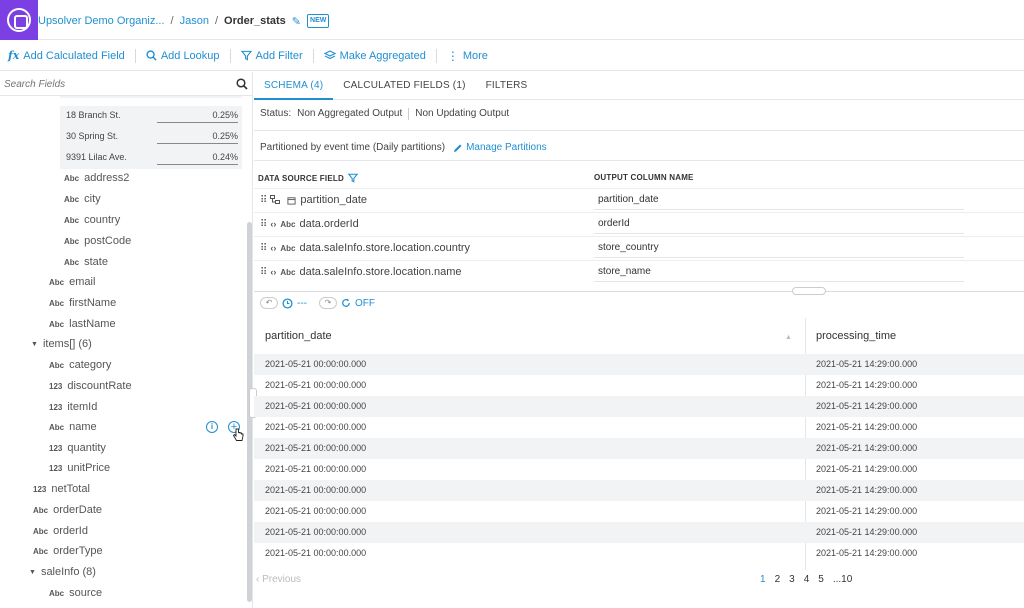 This screenshot has height=608, width=1024. Describe the element at coordinates (86, 262) in the screenshot. I see `field-state: Abc state` at that location.